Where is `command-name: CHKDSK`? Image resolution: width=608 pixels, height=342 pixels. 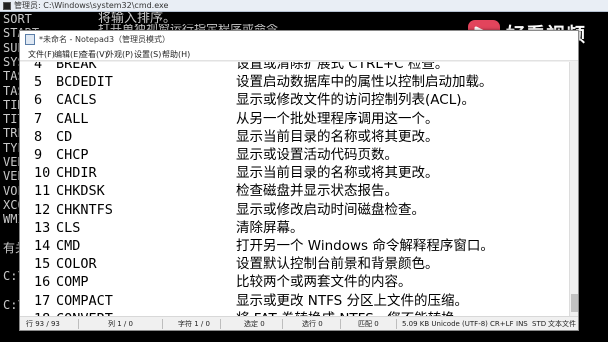
command-name: CHKDSK is located at coordinates (80, 191).